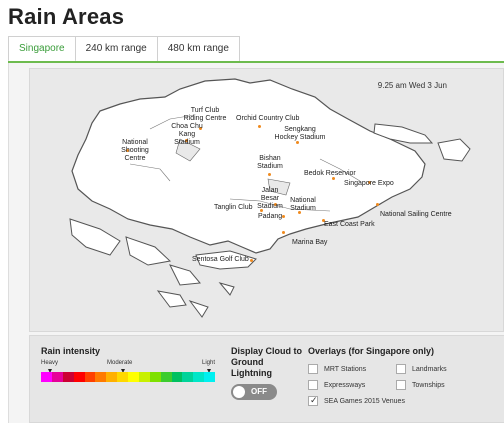 The width and height of the screenshot is (504, 423). I want to click on location-label: Turf Club Riding Centre, so click(205, 114).